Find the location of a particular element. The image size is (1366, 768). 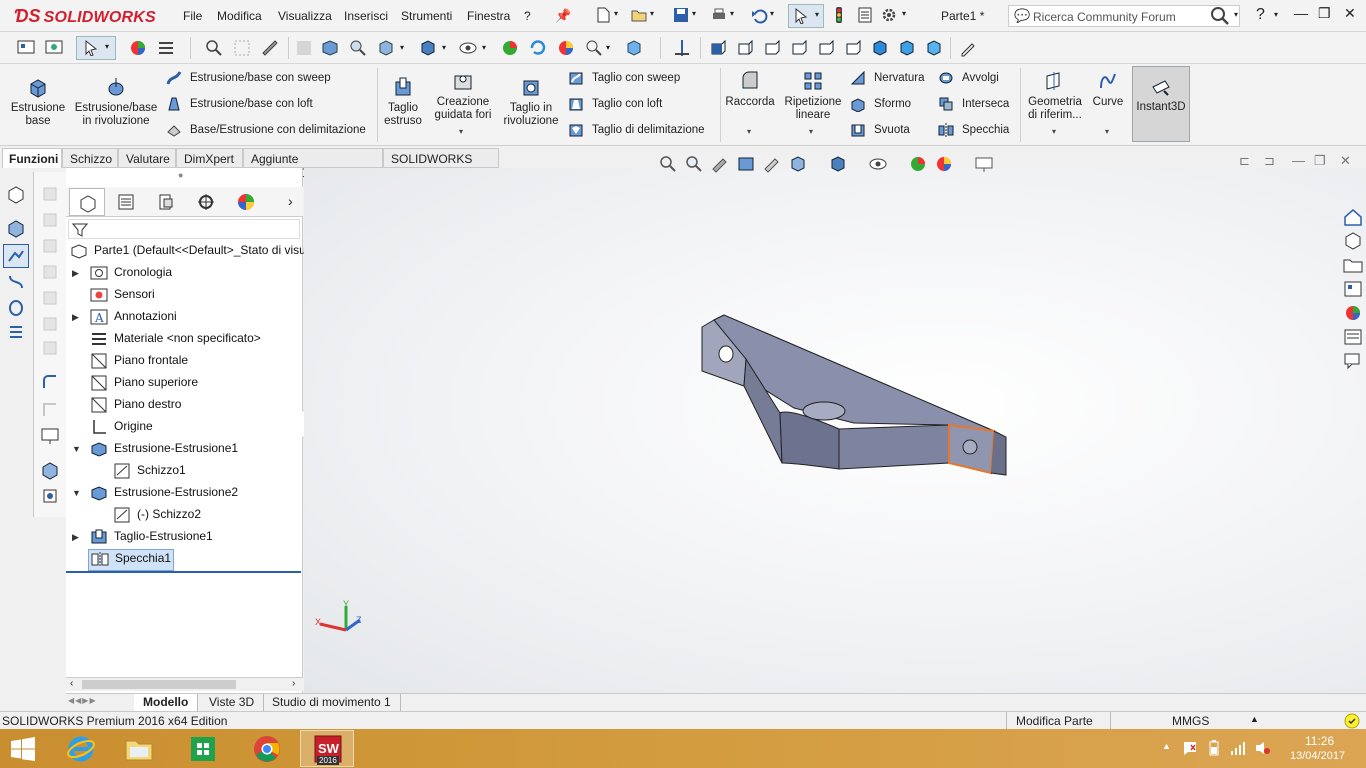

zoom-to-area-icon is located at coordinates (694, 164).